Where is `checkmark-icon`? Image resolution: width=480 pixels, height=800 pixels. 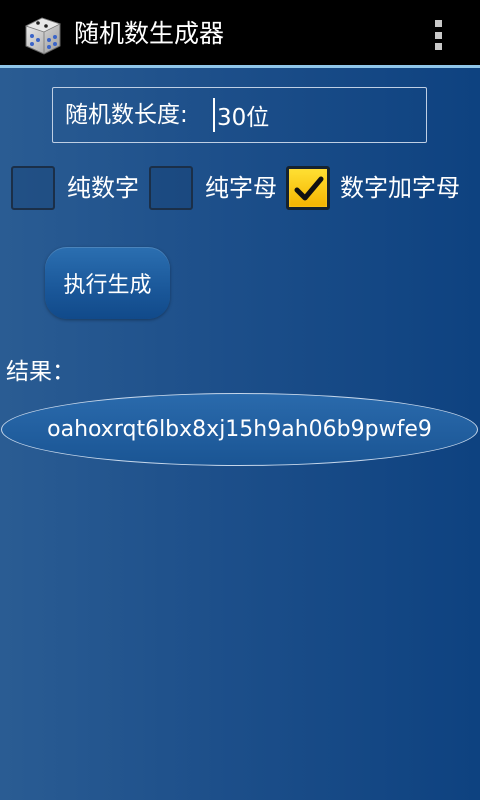 checkmark-icon is located at coordinates (309, 188).